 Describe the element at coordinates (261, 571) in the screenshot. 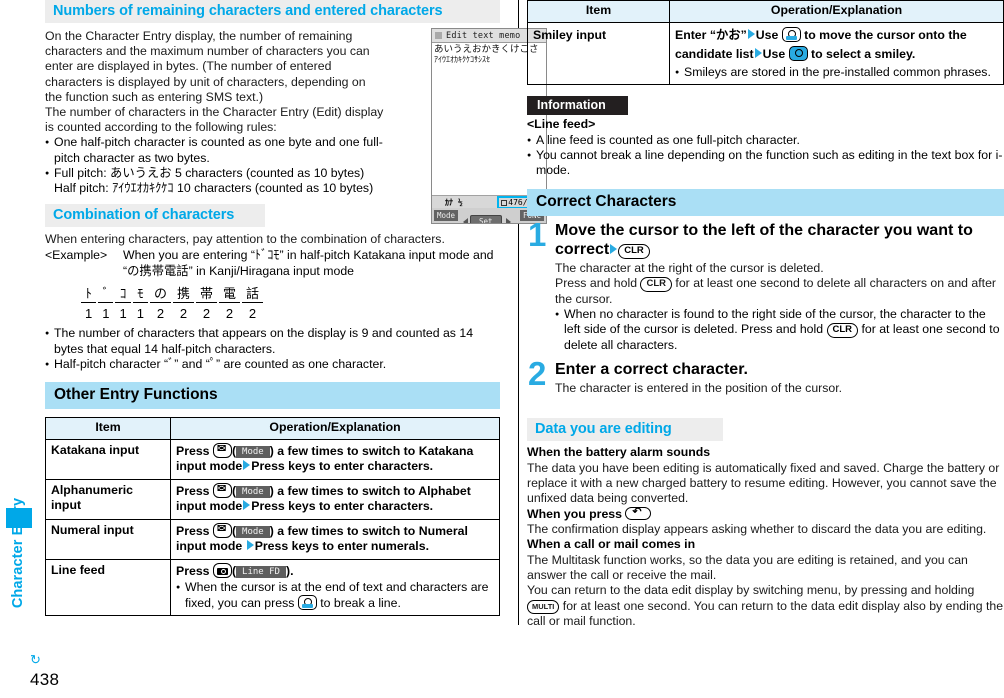

I see `softkey-label-linefd: Line FD` at that location.